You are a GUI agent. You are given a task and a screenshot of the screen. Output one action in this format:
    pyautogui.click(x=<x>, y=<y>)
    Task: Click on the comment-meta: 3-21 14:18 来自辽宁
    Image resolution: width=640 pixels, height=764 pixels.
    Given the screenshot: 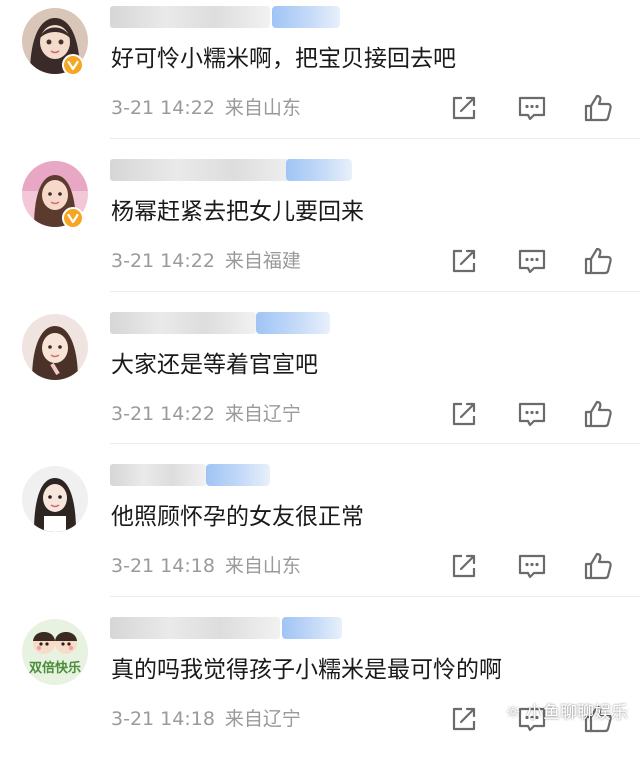 What is the action you would take?
    pyautogui.click(x=206, y=719)
    